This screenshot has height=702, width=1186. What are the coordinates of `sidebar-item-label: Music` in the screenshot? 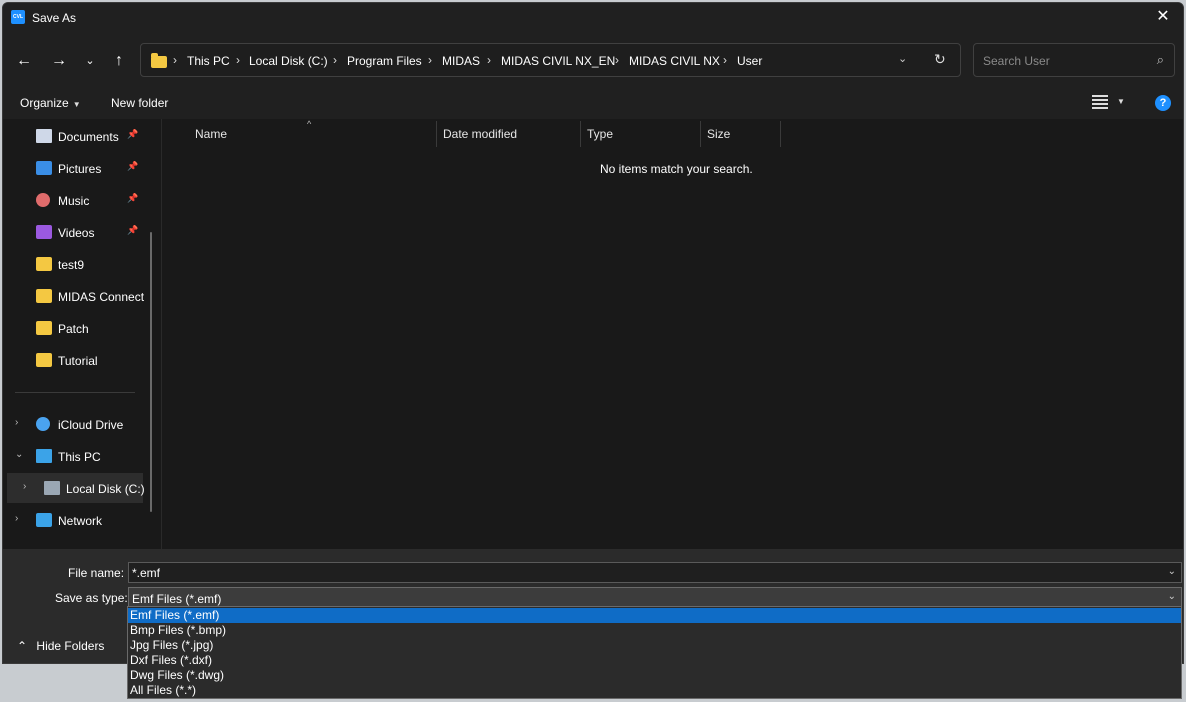 It's located at (74, 201).